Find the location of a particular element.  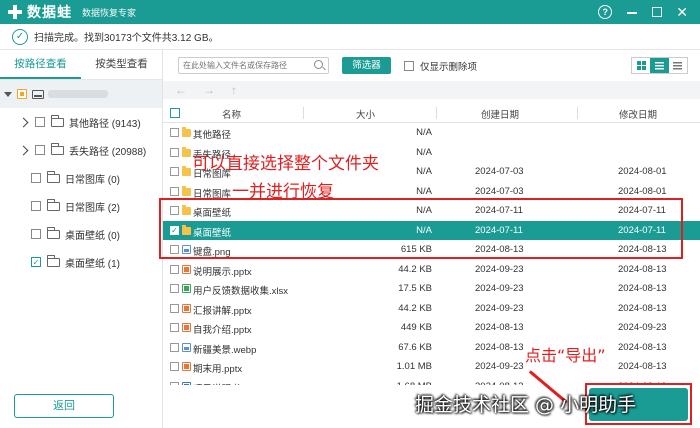

docx-file-icon is located at coordinates (186, 383).